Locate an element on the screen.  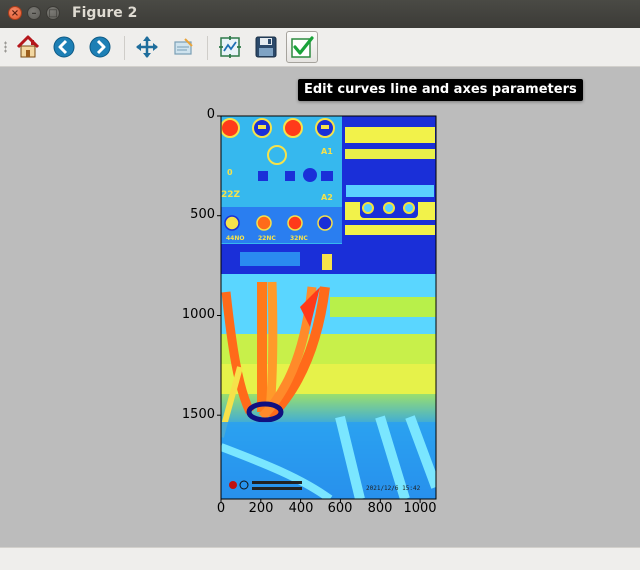
x-tick-label: 0 is located at coordinates (221, 508).